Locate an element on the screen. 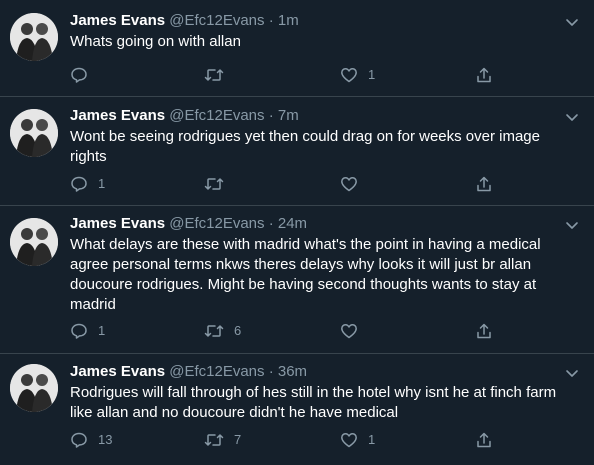 The height and width of the screenshot is (465, 594). retweet-button: 6 is located at coordinates (222, 331).